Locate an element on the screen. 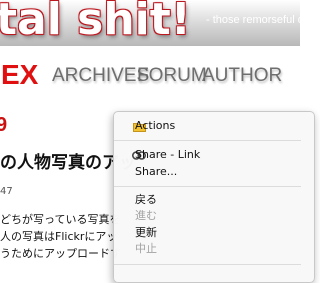  menu-item-label: 戻る is located at coordinates (146, 199).